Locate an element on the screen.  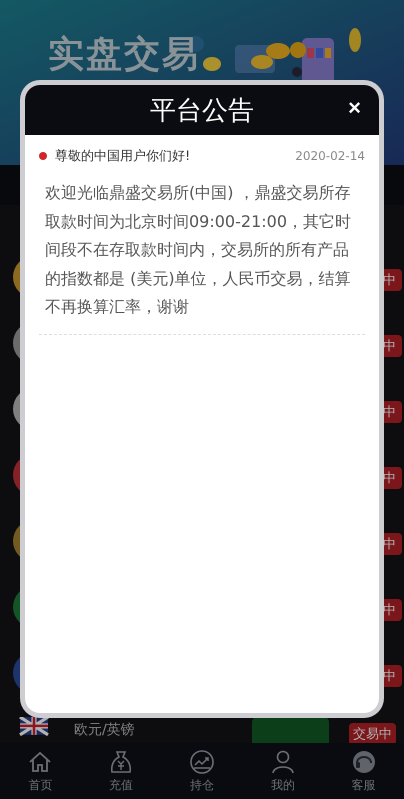
headset-icon is located at coordinates (363, 761).